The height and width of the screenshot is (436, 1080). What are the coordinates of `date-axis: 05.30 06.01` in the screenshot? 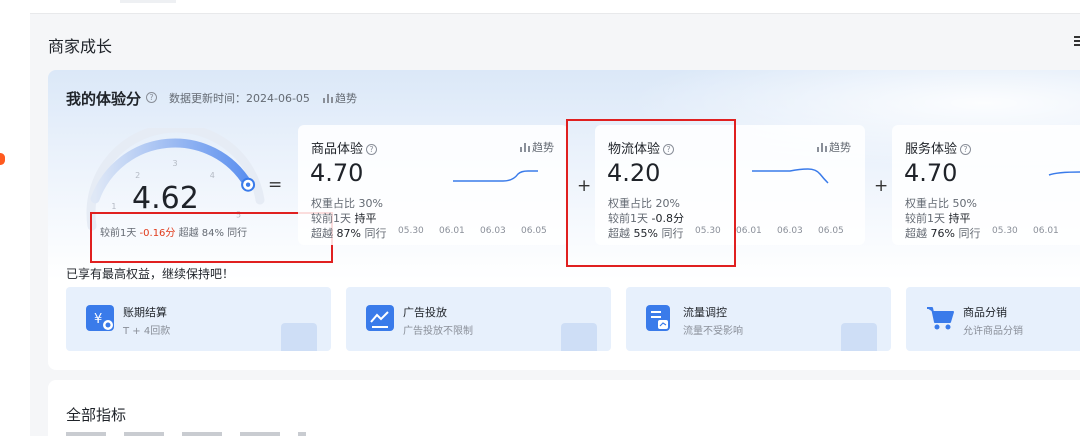 It's located at (1033, 231).